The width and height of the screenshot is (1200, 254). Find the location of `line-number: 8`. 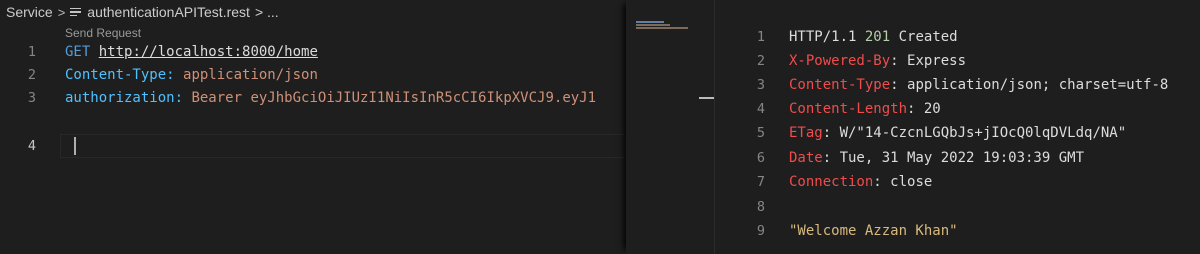

line-number: 8 is located at coordinates (760, 207).